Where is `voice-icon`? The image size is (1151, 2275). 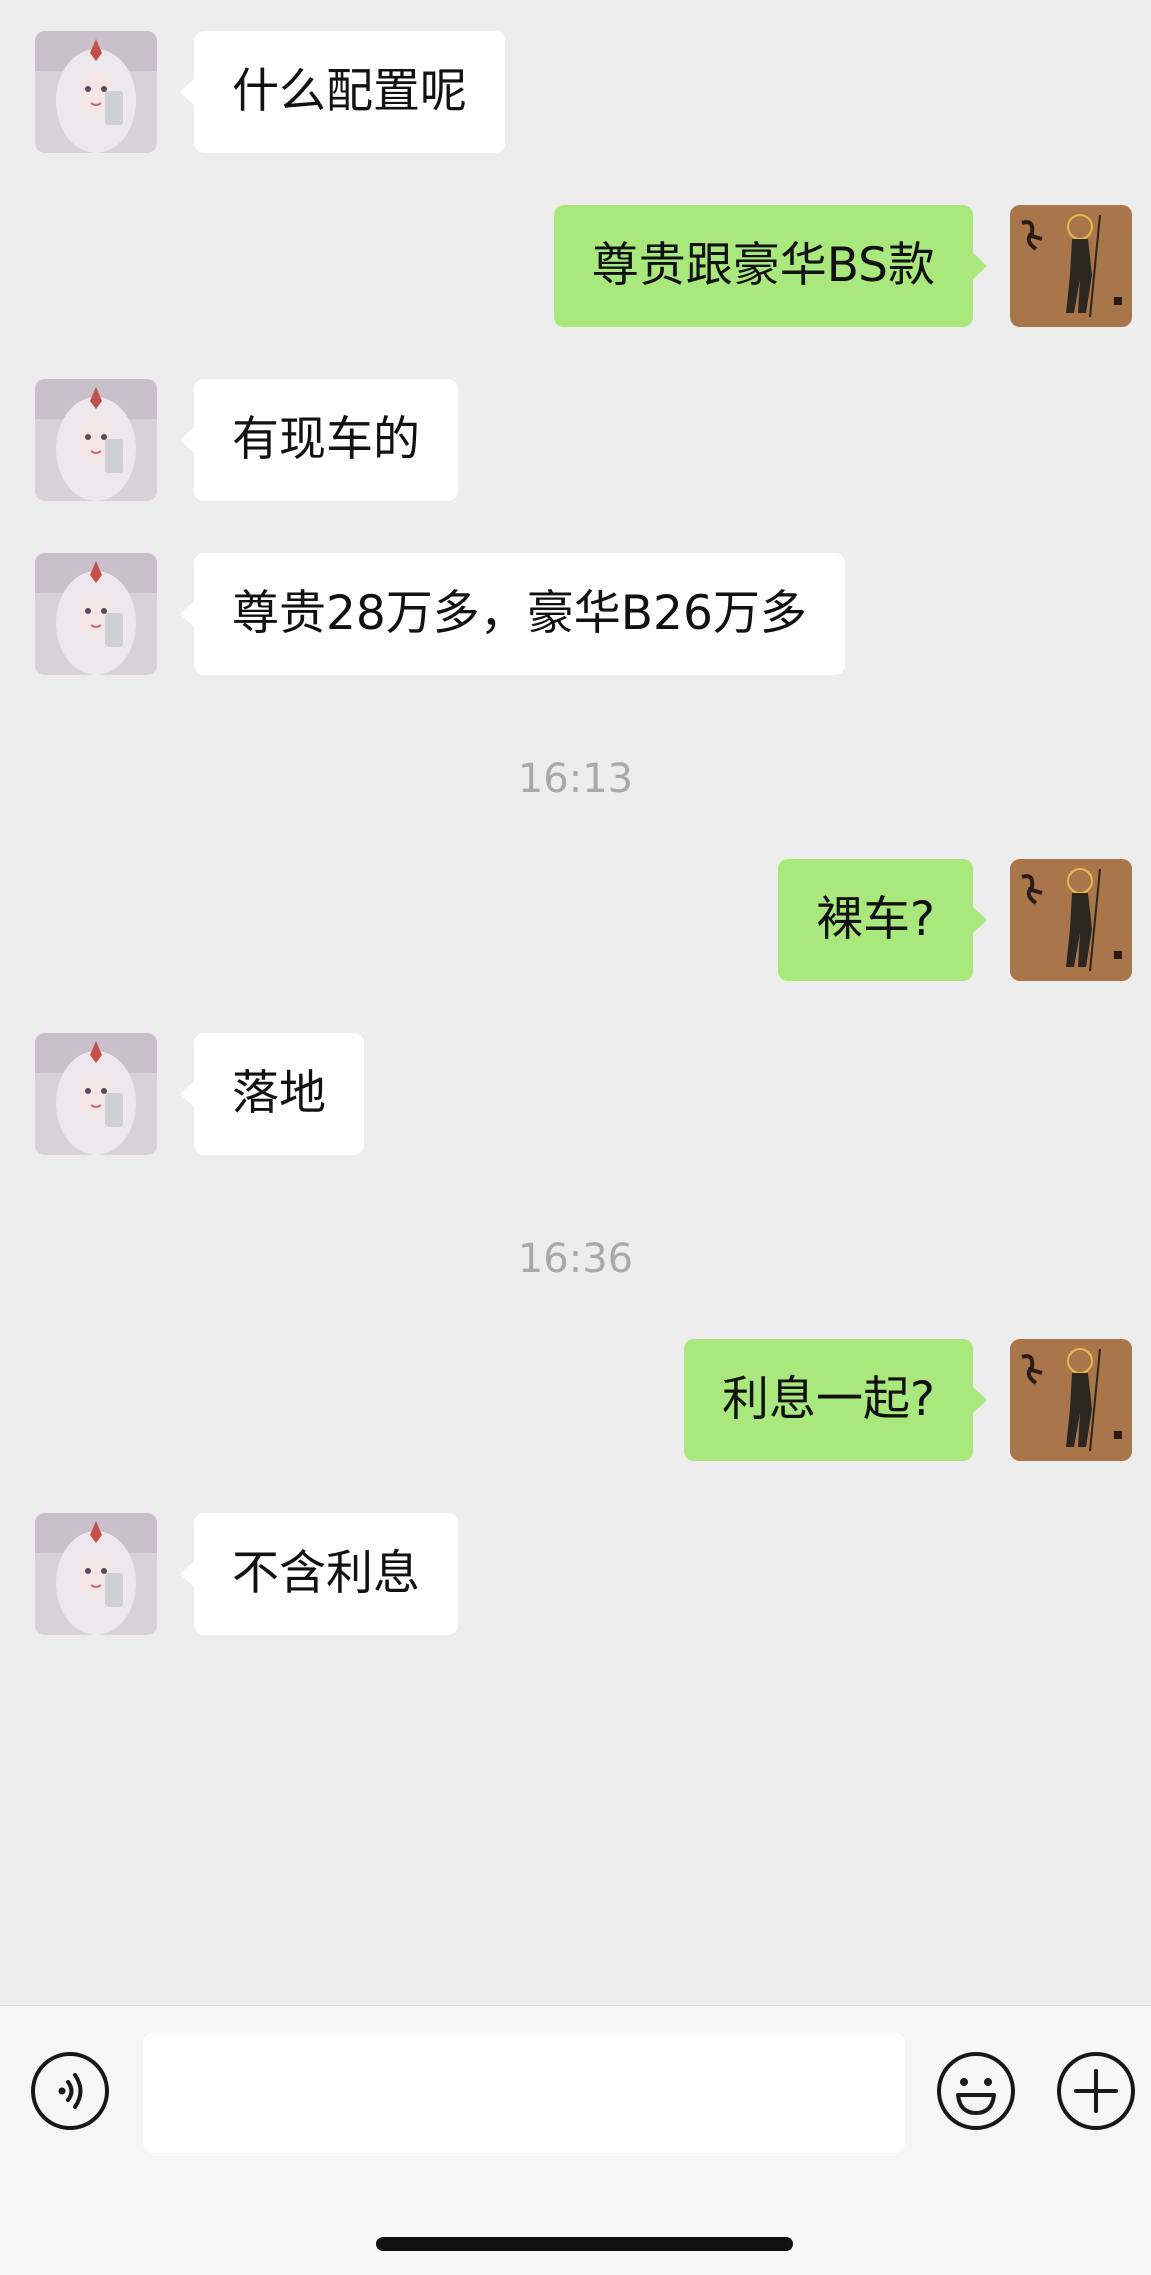
voice-icon is located at coordinates (70, 2091).